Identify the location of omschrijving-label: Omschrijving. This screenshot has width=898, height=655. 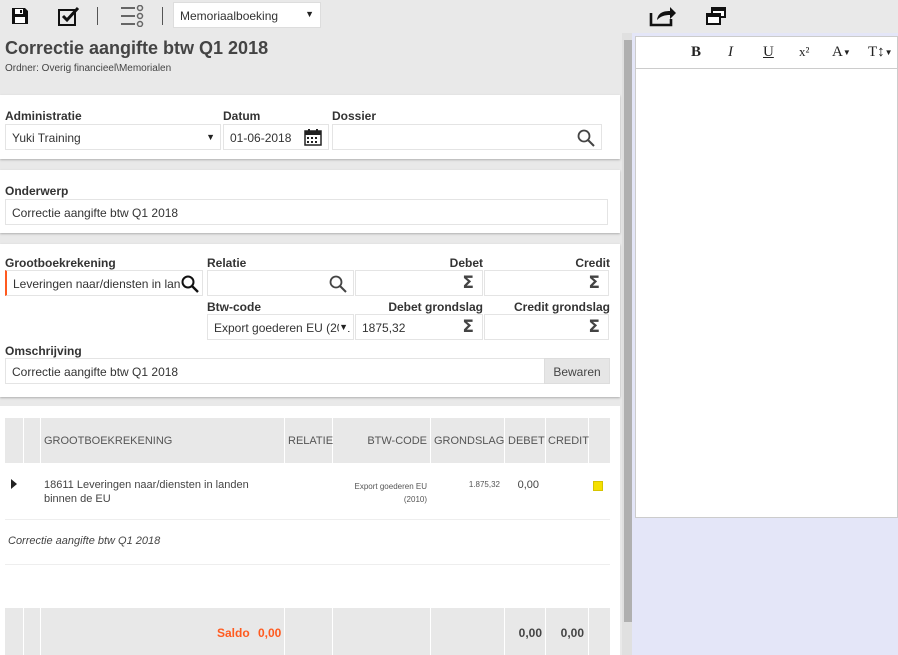
(43, 351).